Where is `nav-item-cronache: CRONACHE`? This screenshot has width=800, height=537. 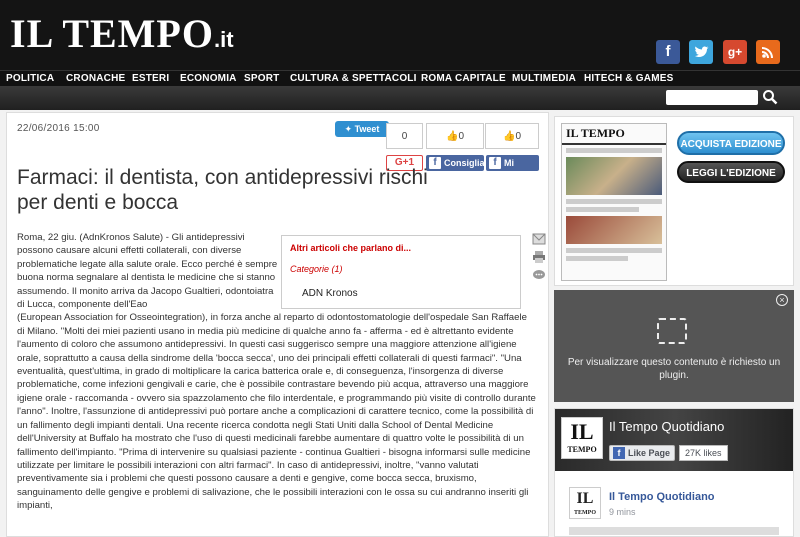 nav-item-cronache: CRONACHE is located at coordinates (95, 78).